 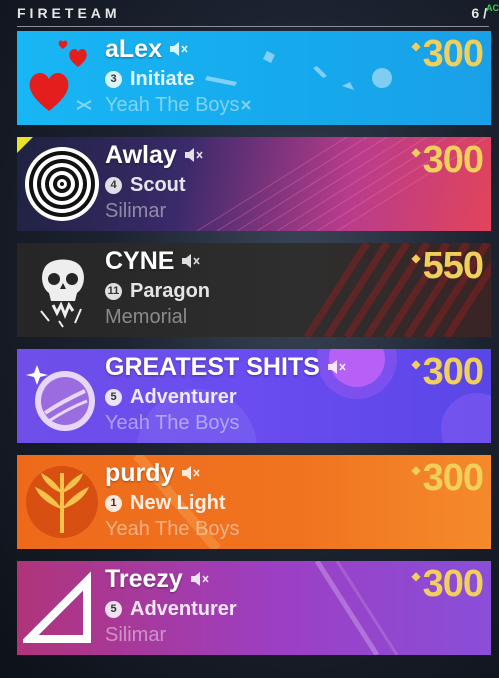 What do you see at coordinates (57, 607) in the screenshot?
I see `triangle-icon` at bounding box center [57, 607].